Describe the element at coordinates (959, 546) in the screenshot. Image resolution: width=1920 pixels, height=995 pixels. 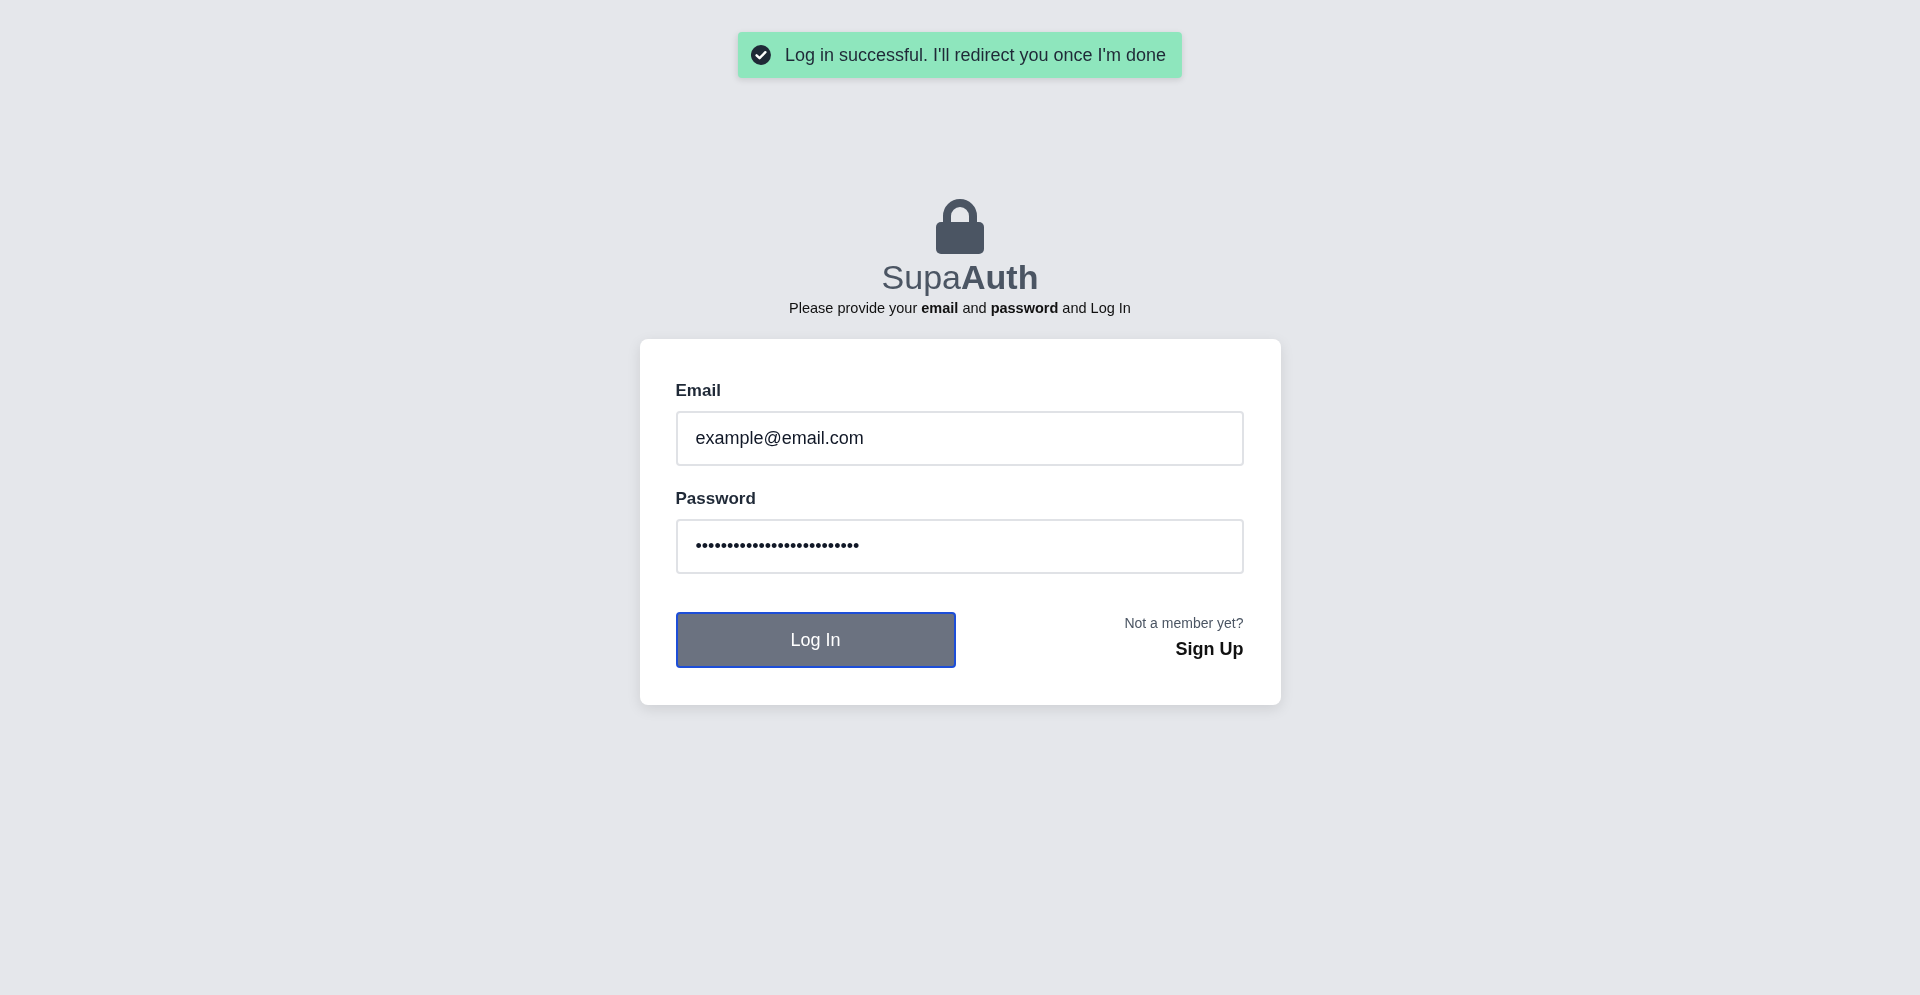
I see `password-field: ••••••••••••••••••••••••••` at that location.